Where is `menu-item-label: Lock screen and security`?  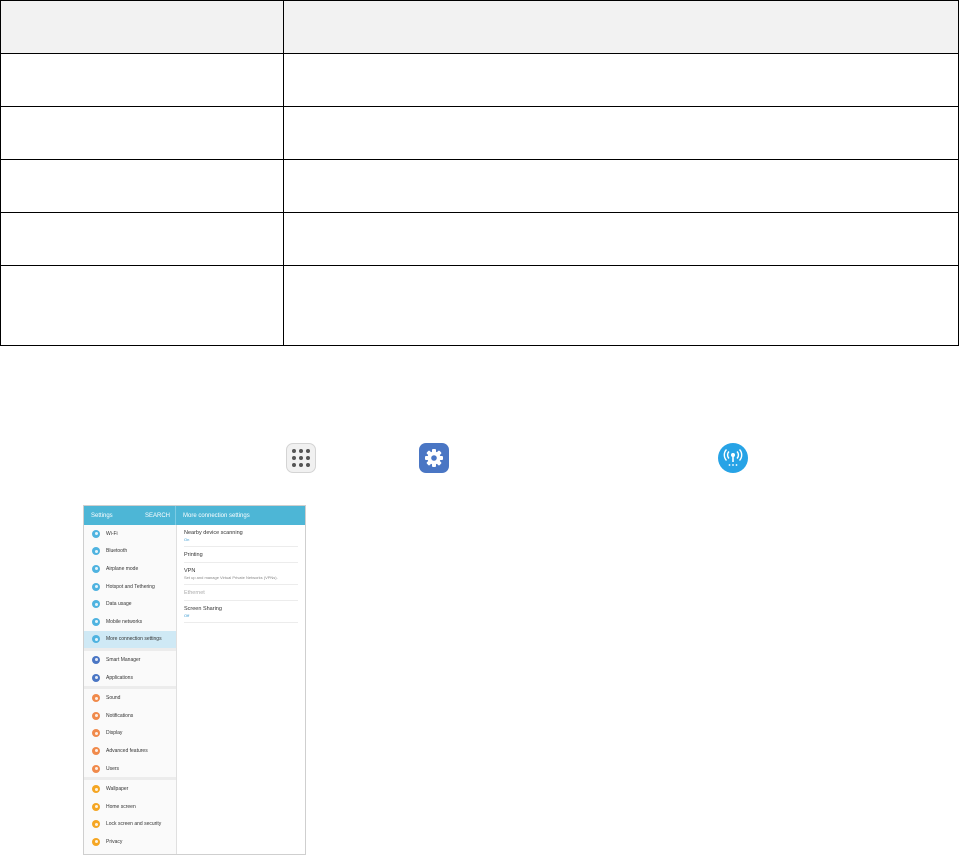 menu-item-label: Lock screen and security is located at coordinates (134, 824).